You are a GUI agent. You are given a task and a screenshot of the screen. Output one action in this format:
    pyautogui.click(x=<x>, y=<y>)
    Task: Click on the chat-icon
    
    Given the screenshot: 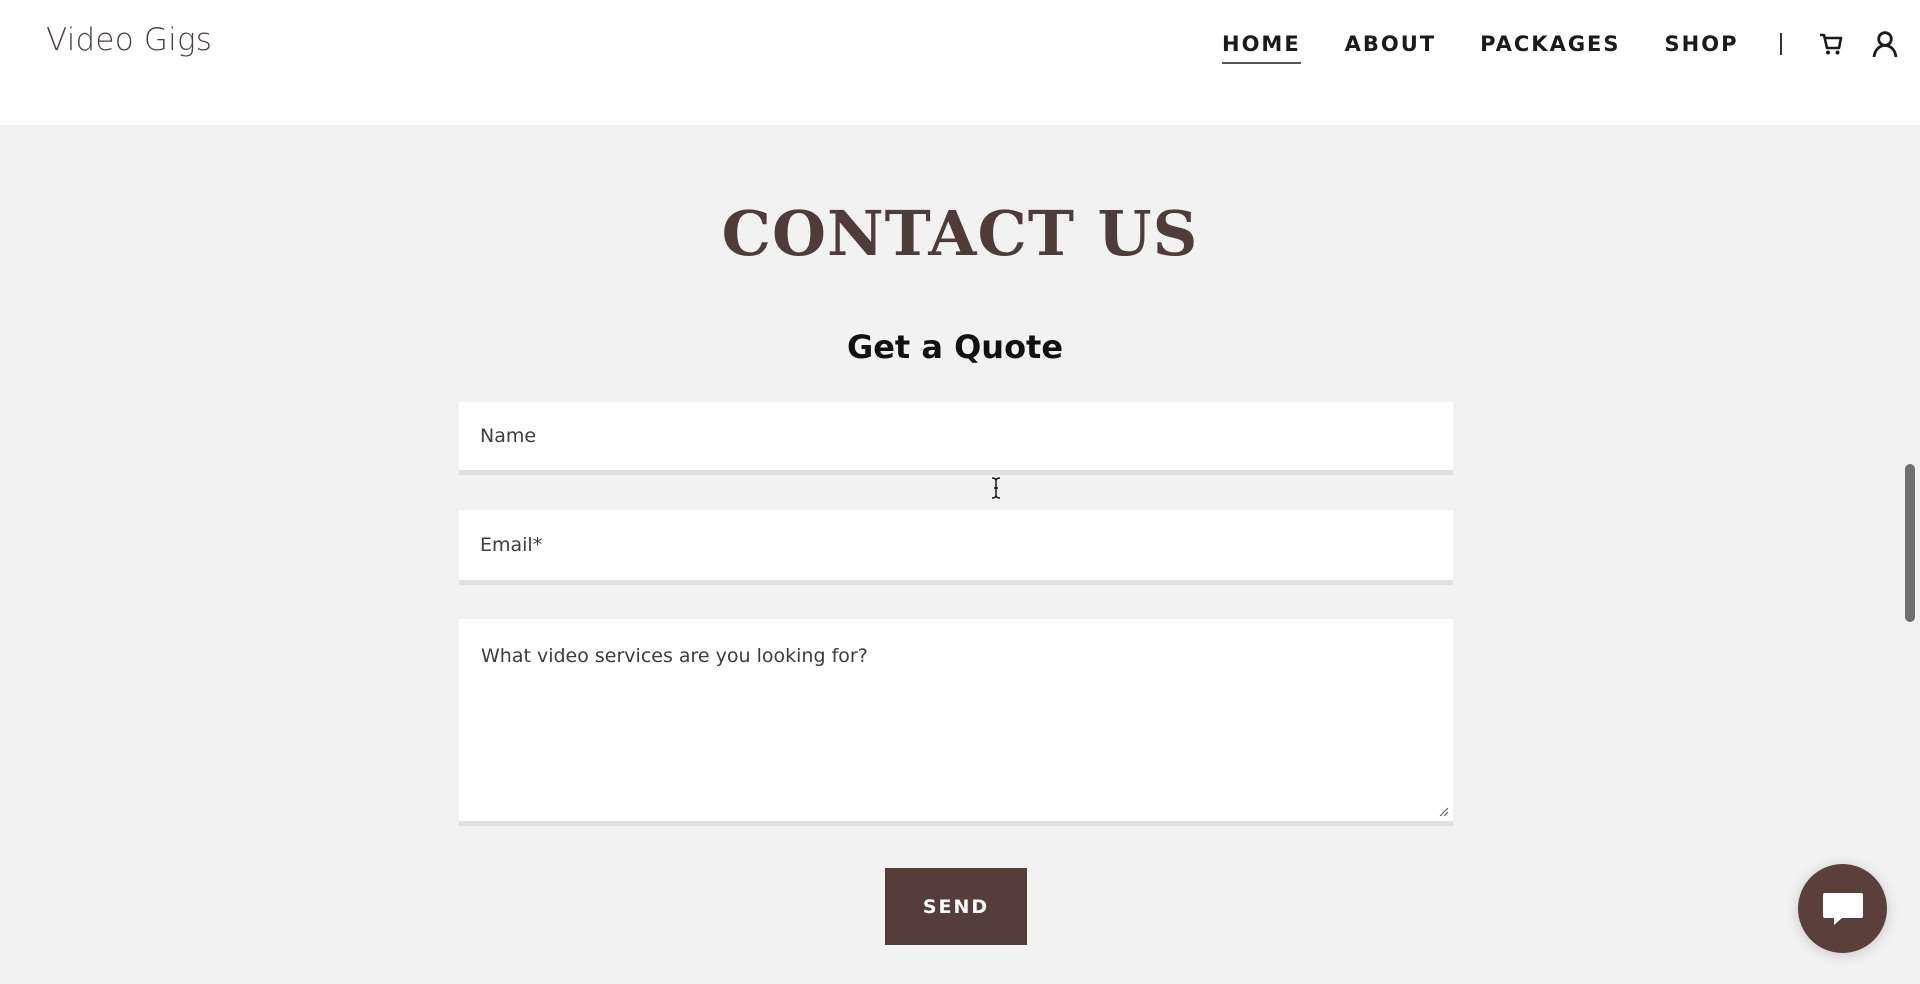 What is the action you would take?
    pyautogui.click(x=1842, y=908)
    